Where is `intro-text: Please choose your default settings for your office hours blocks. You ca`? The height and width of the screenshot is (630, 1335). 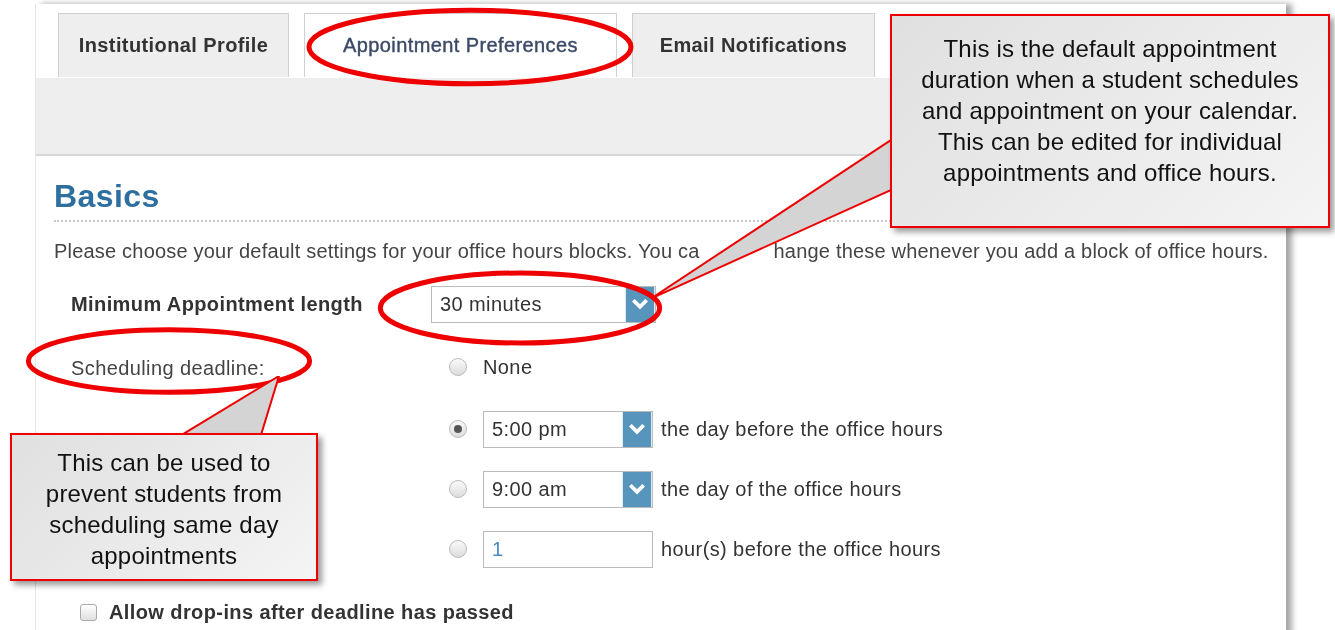
intro-text: Please choose your default settings for your office hours blocks. You ca is located at coordinates (377, 251).